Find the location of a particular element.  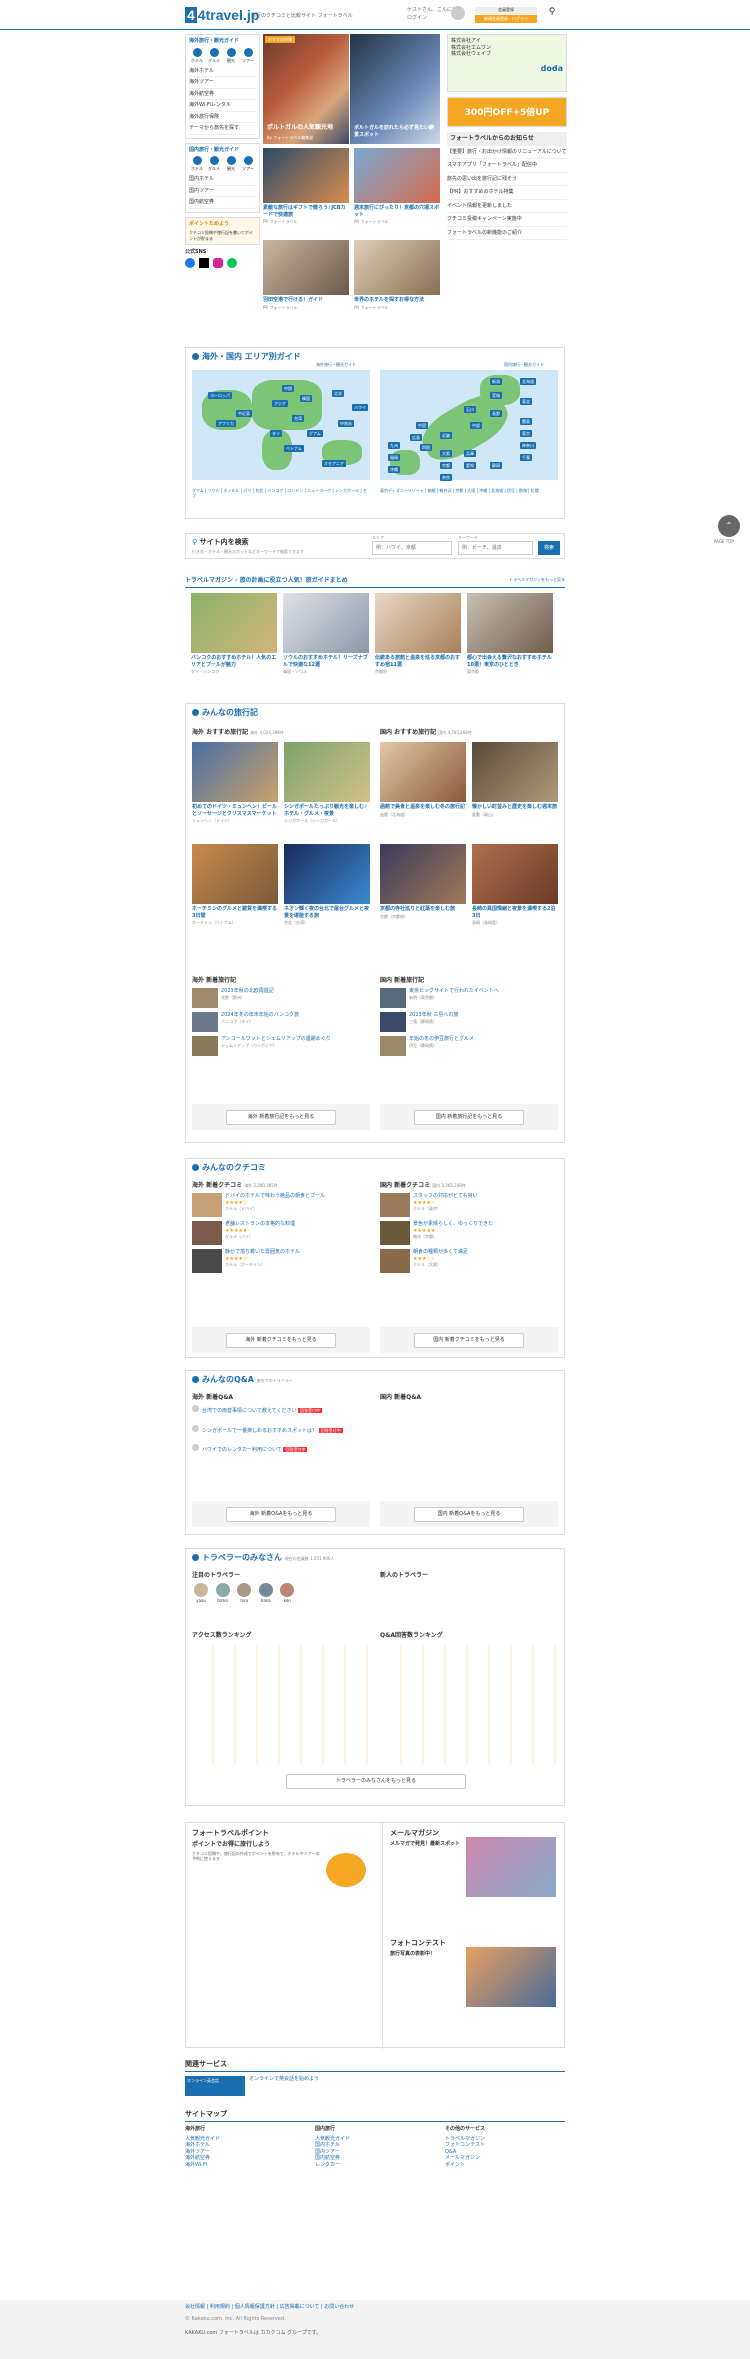

ad-box: 株式会社アイ 株式会社エムワン 株式会社ウェイブ doda is located at coordinates (507, 63).